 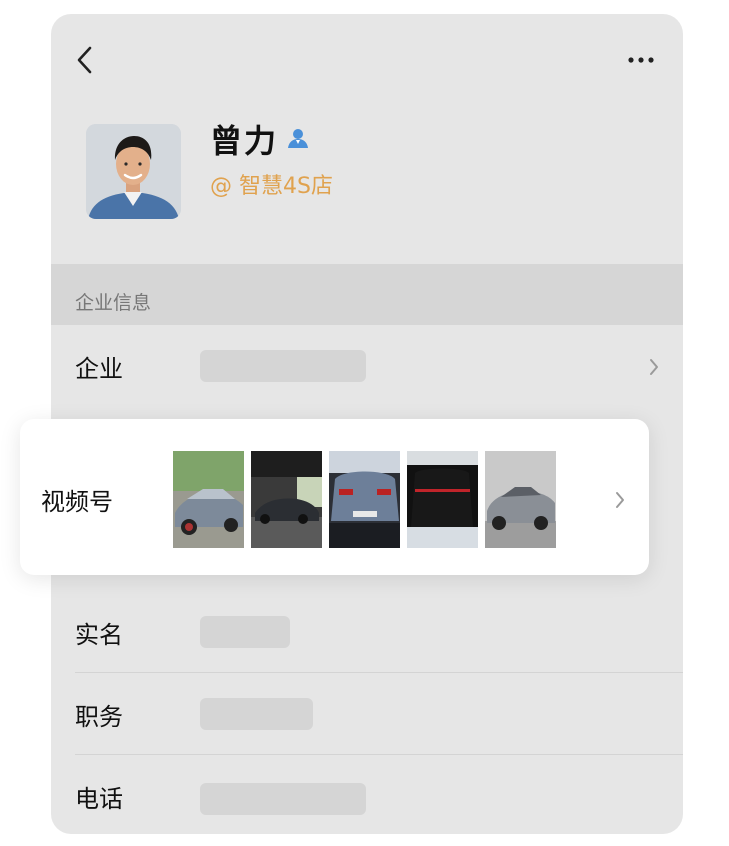 I want to click on person-verified-icon, so click(x=298, y=138).